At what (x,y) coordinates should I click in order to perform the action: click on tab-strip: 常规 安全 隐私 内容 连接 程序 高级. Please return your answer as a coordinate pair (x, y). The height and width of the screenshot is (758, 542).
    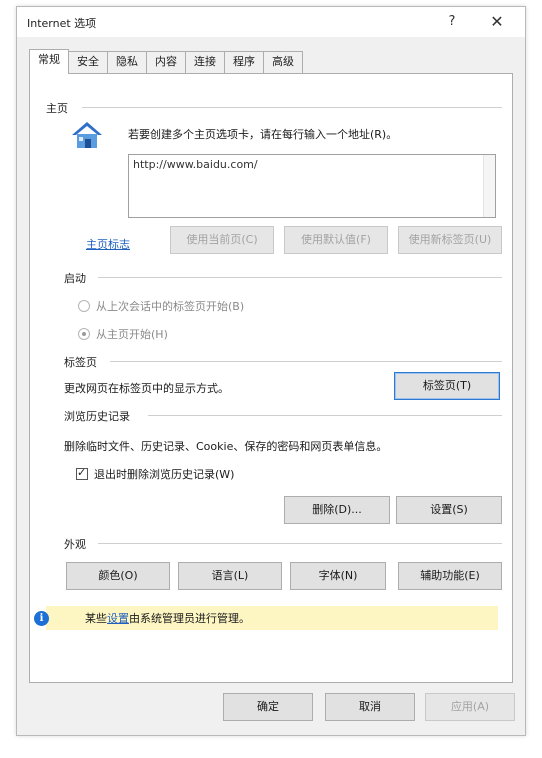
    Looking at the image, I should click on (166, 61).